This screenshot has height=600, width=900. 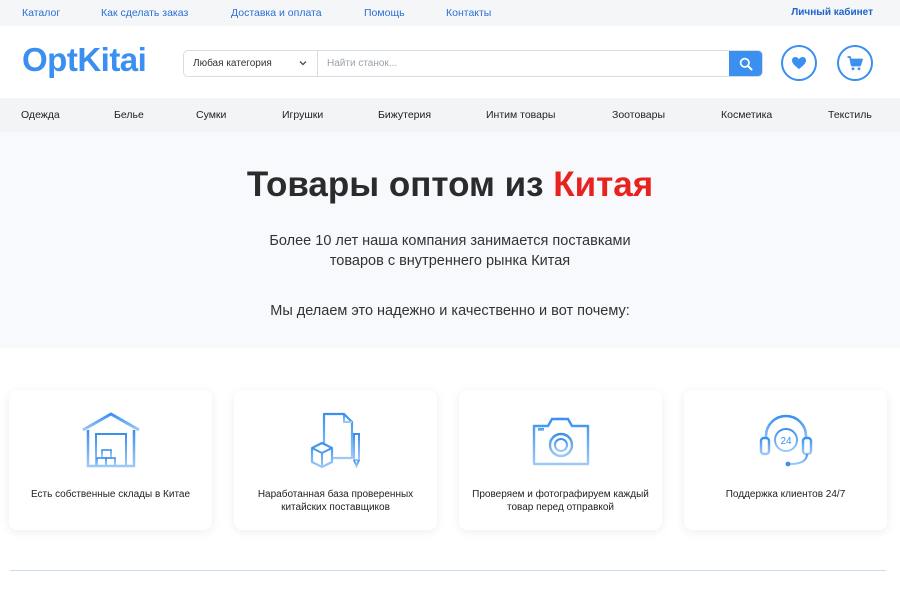 What do you see at coordinates (450, 261) in the screenshot?
I see `hero-subtitle-line2: товаров с внутреннего рынка Китая` at bounding box center [450, 261].